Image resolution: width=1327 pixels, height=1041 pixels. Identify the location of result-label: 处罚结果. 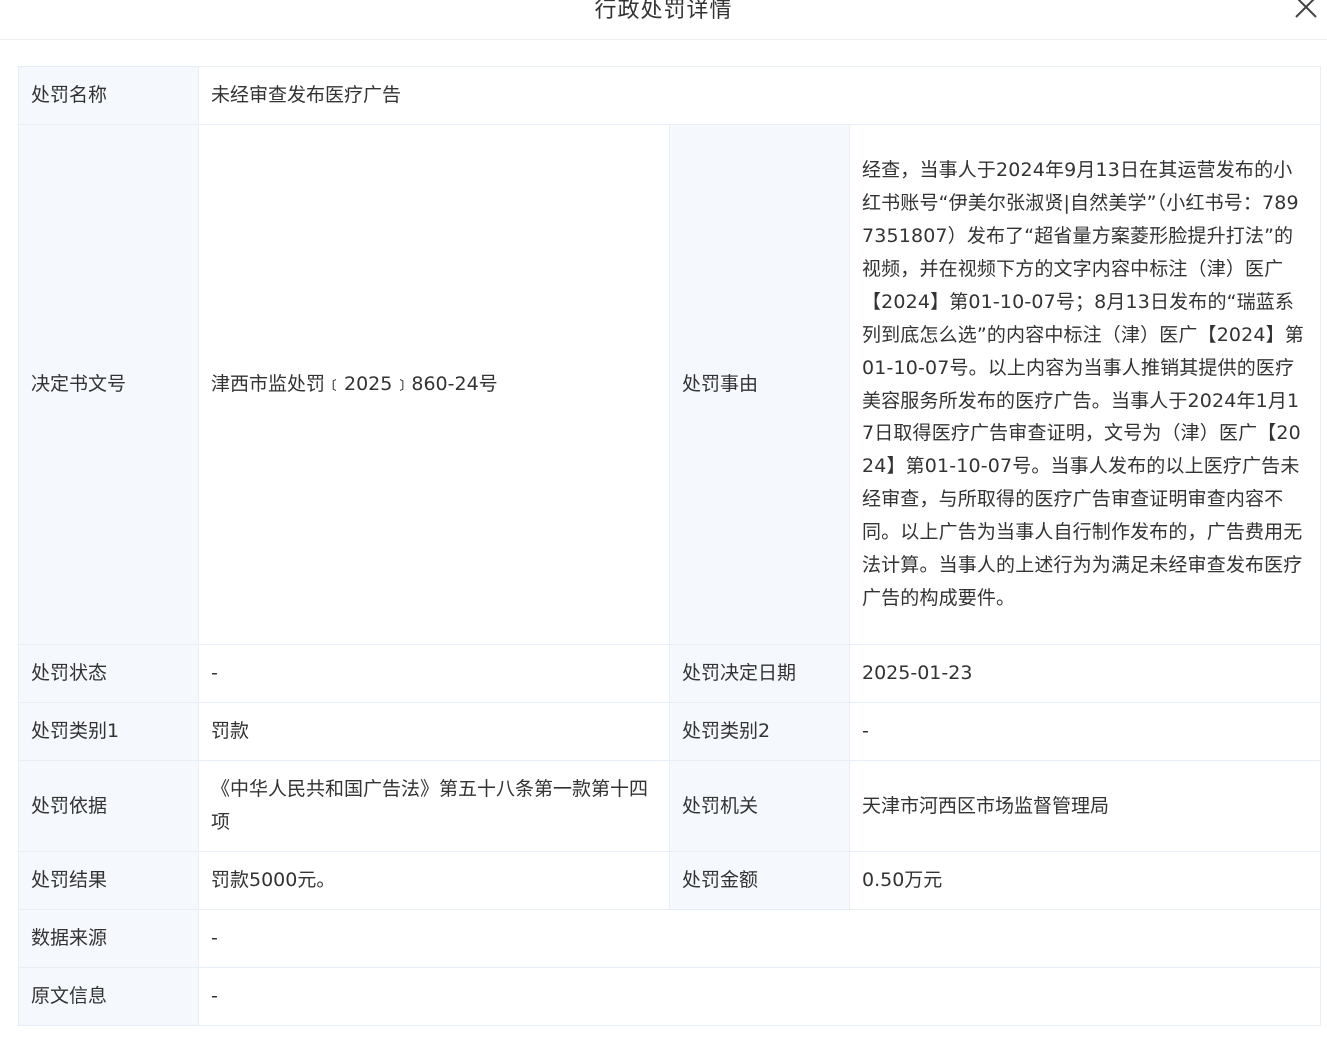
(108, 880).